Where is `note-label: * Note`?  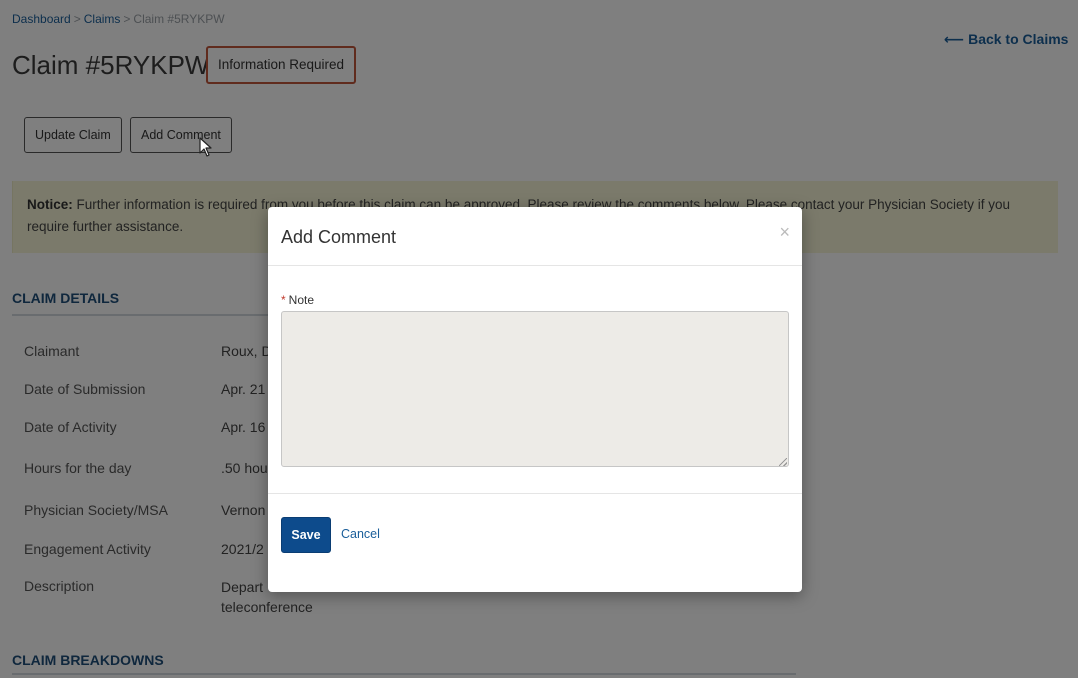
note-label: * Note is located at coordinates (297, 300).